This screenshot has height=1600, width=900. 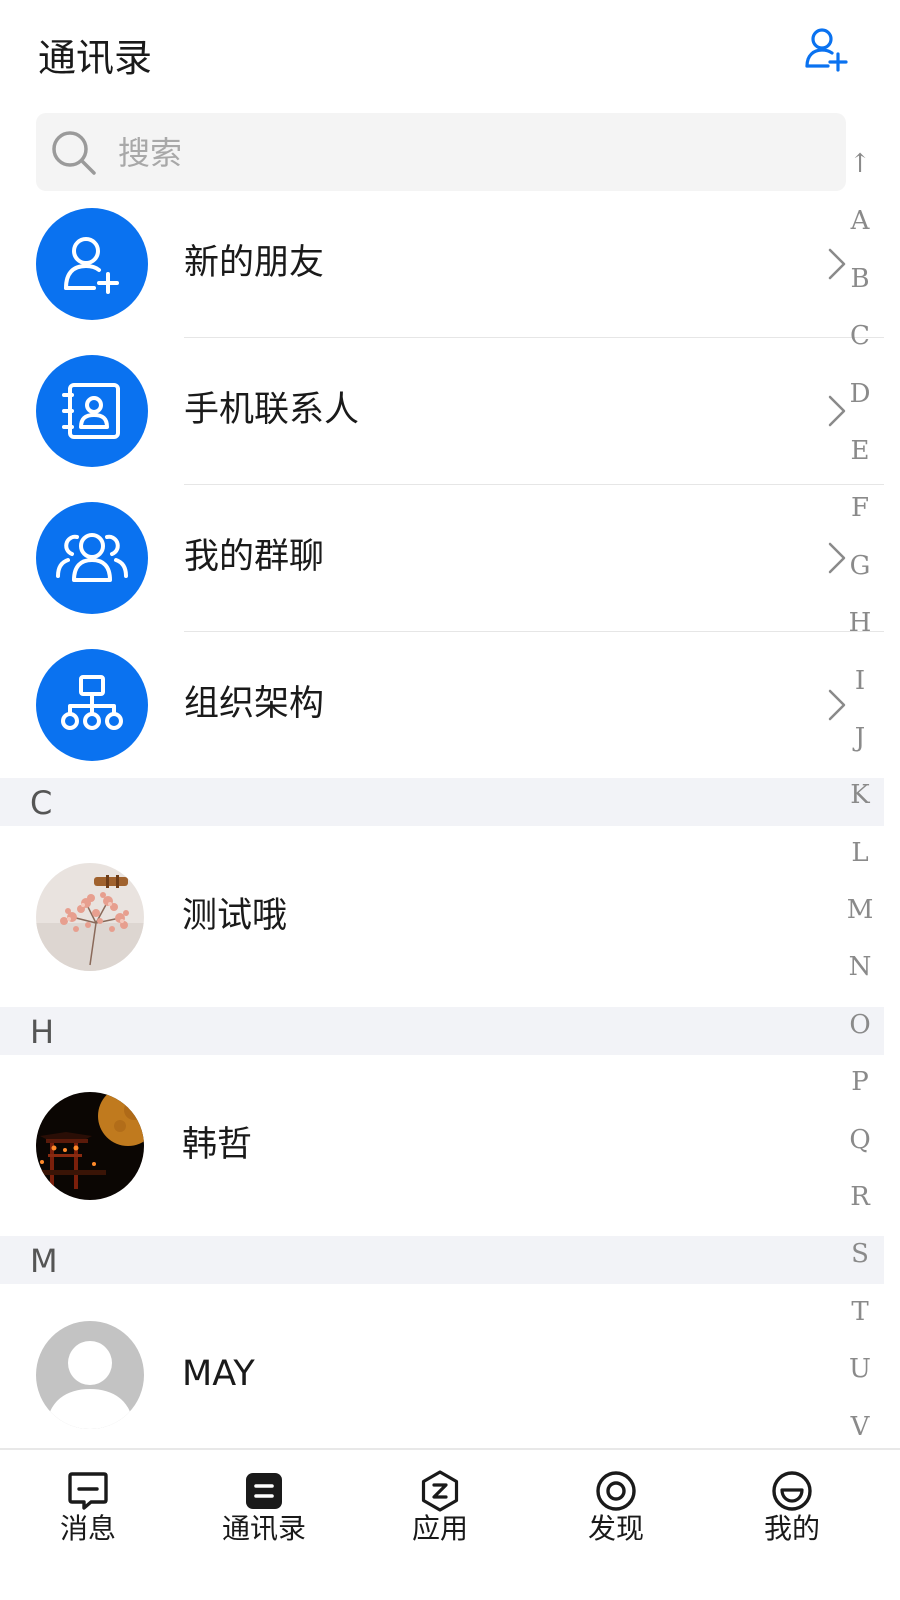 What do you see at coordinates (860, 508) in the screenshot?
I see `index-letter: F` at bounding box center [860, 508].